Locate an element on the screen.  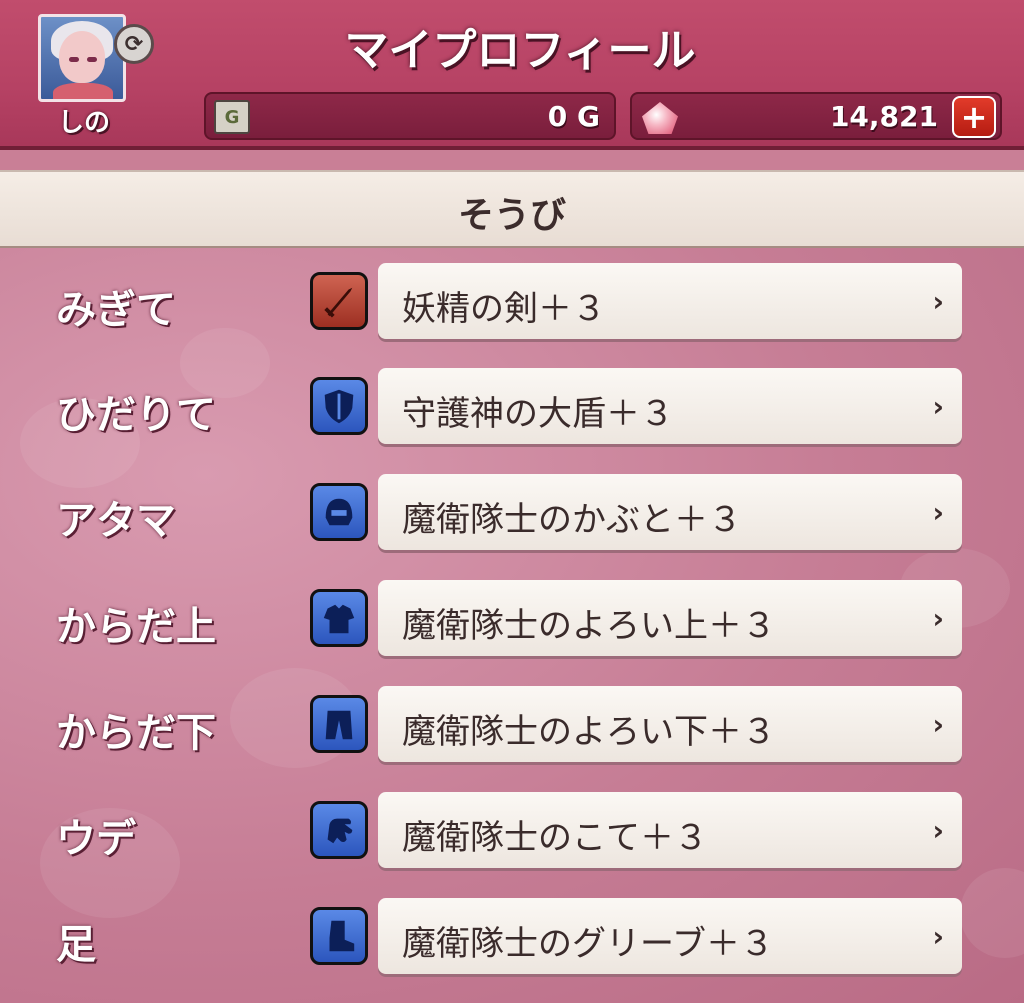
item-name: 魔衛隊士のよろい上＋３ is located at coordinates (589, 626).